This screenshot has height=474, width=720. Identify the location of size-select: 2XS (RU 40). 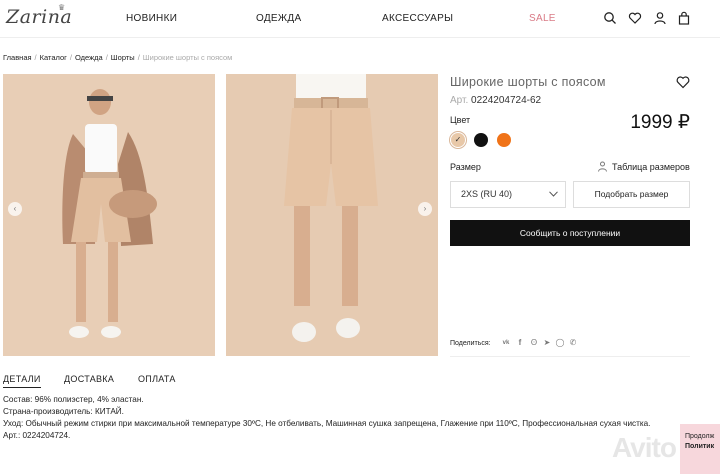
(508, 194).